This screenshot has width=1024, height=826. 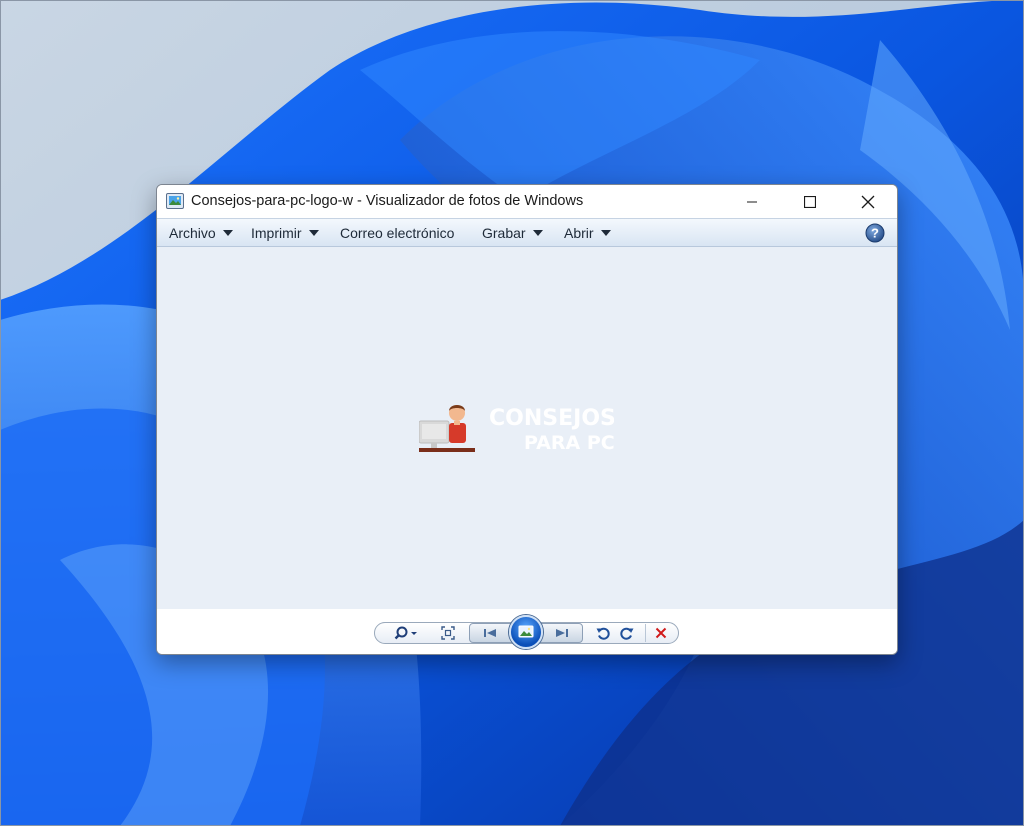 I want to click on next-icon, so click(x=562, y=633).